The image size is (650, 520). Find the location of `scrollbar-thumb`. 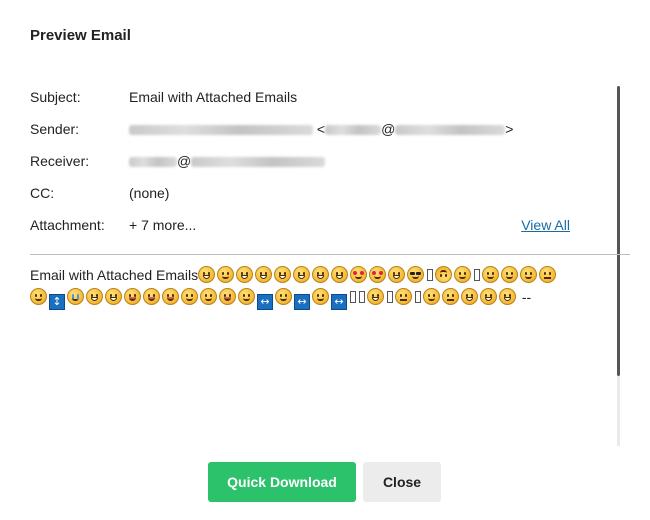

scrollbar-thumb is located at coordinates (618, 231).